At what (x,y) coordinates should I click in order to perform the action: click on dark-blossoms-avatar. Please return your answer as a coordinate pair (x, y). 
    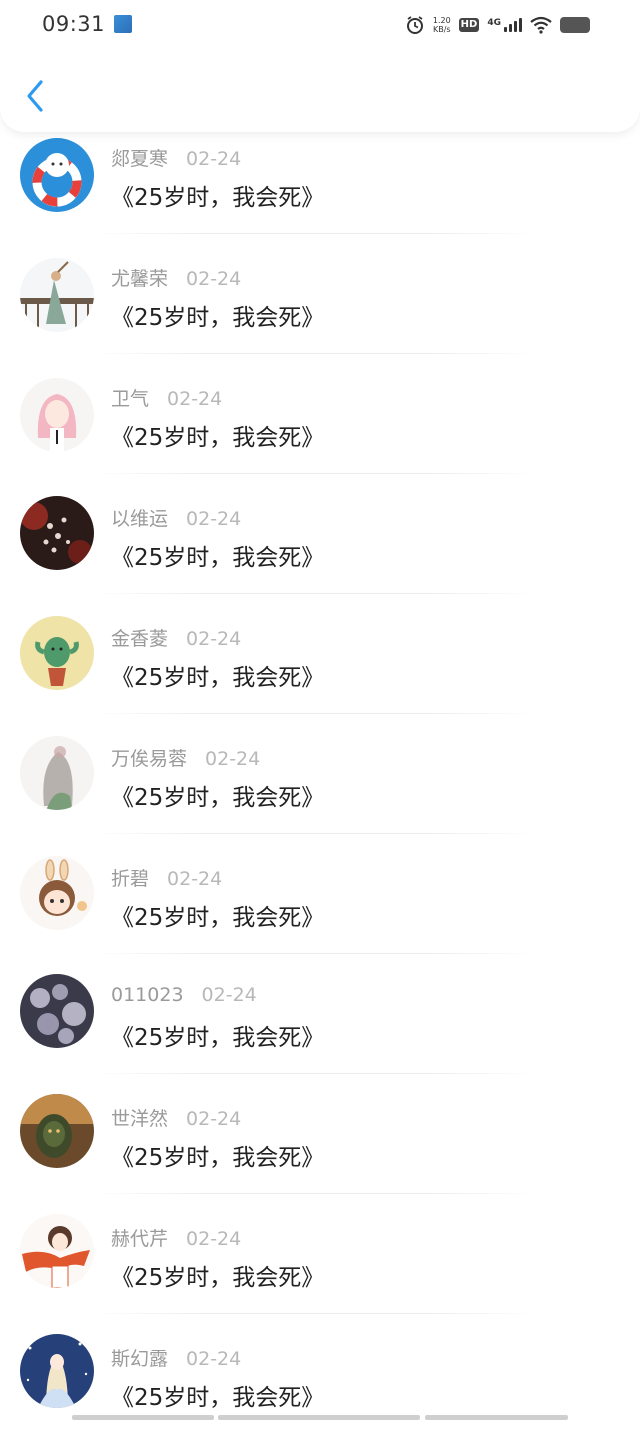
    Looking at the image, I should click on (57, 533).